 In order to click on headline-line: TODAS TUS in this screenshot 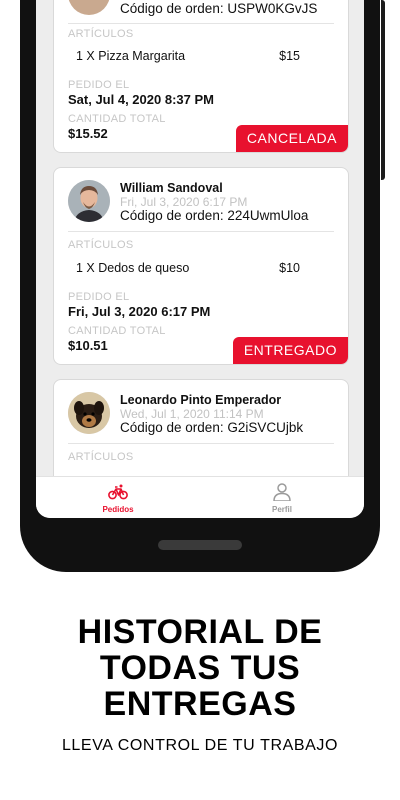, I will do `click(200, 668)`.